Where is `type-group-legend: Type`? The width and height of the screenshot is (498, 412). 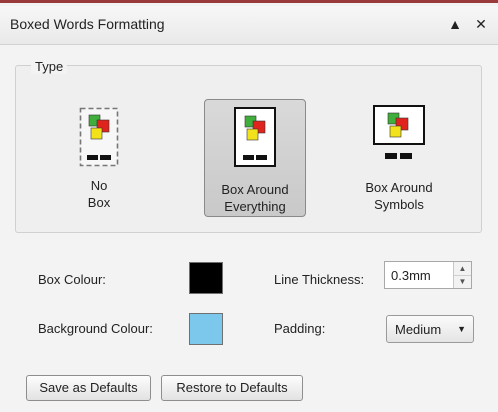 type-group-legend: Type is located at coordinates (49, 66).